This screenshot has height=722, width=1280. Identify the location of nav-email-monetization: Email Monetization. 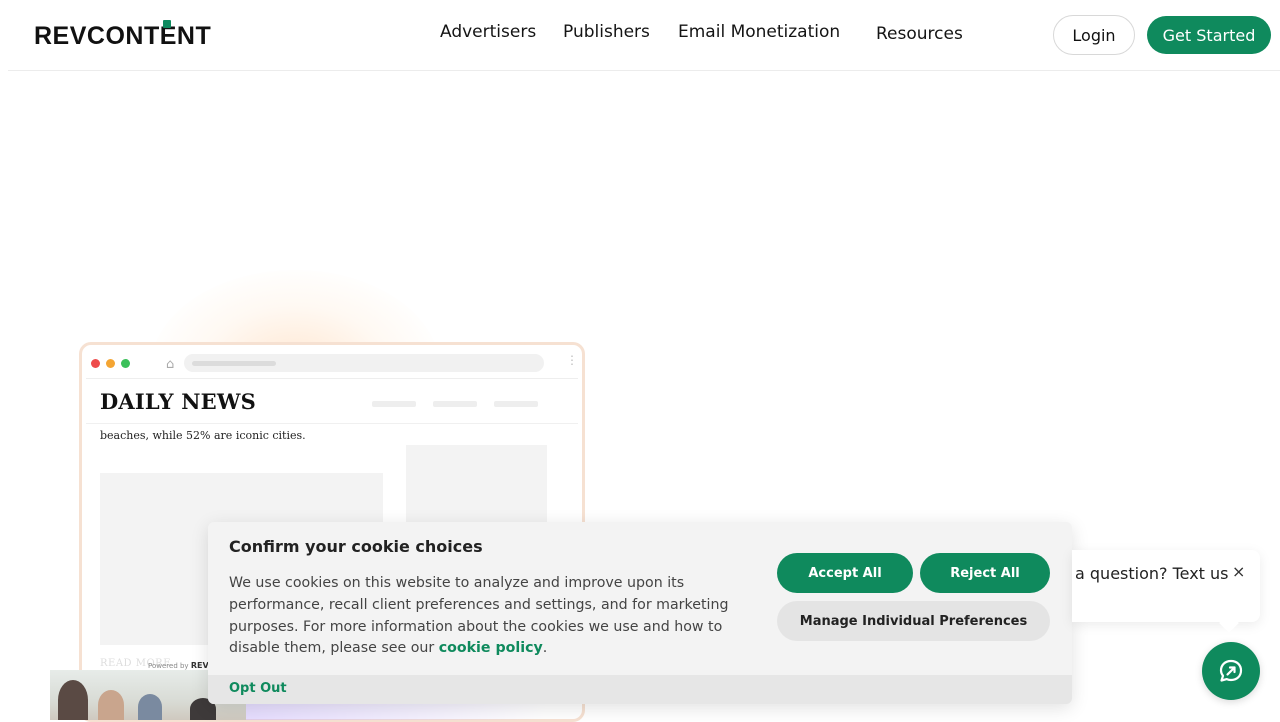
(759, 32).